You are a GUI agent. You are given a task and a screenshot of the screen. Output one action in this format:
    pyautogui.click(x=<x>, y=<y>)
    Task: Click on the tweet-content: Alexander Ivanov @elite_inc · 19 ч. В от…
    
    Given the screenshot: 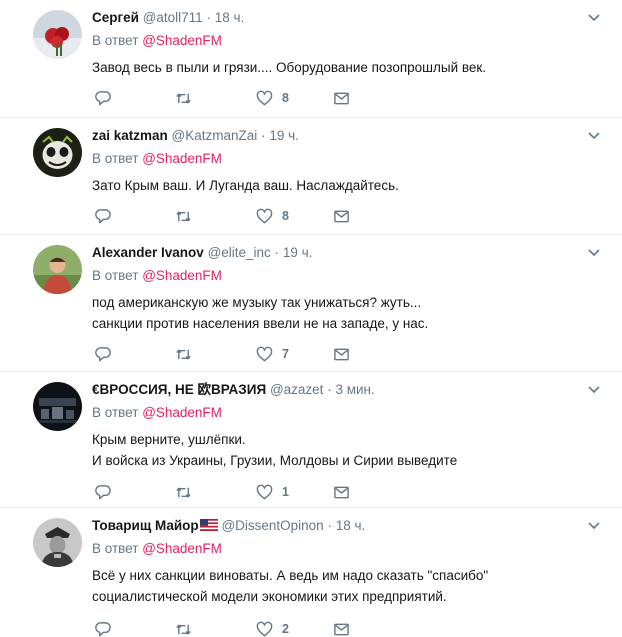 What is the action you would take?
    pyautogui.click(x=347, y=289)
    